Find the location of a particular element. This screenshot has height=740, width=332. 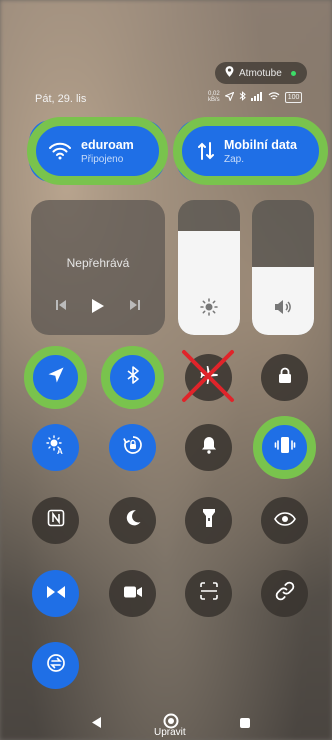

nfc-icon is located at coordinates (56, 520).